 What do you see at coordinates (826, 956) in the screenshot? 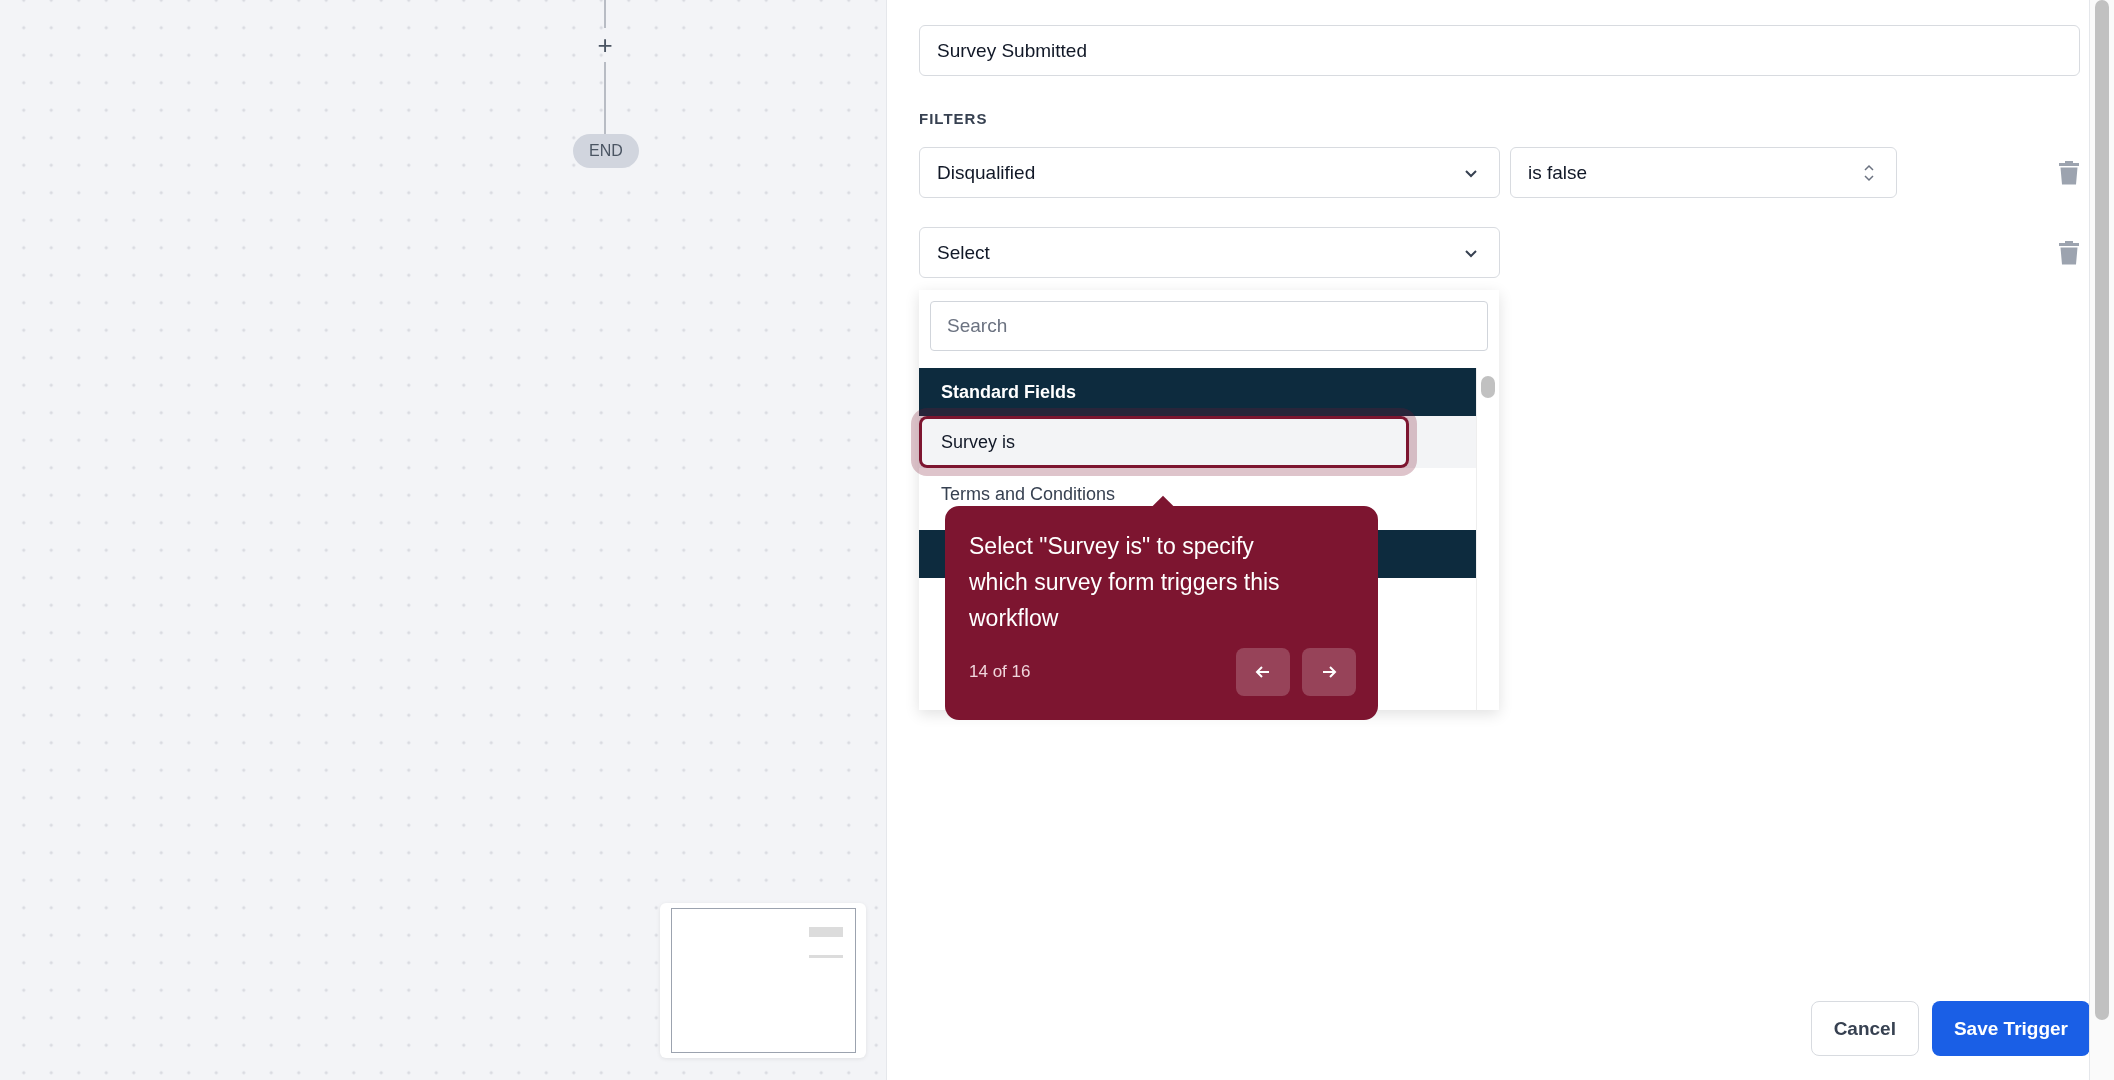
I see `minimap-line` at bounding box center [826, 956].